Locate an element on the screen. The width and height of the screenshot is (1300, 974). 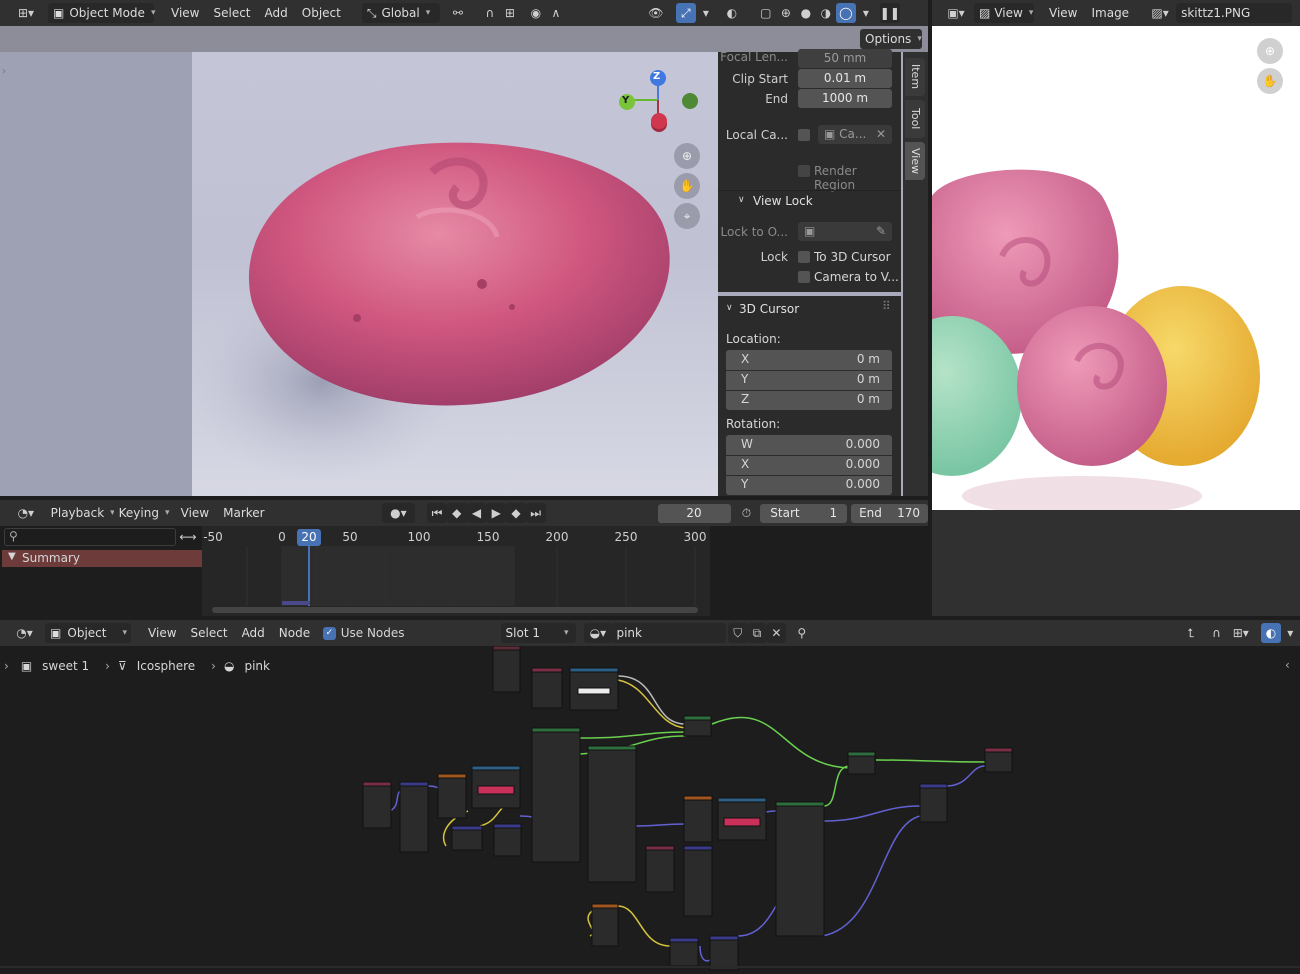
stopwatch-icon: ⏱ is located at coordinates (747, 513).